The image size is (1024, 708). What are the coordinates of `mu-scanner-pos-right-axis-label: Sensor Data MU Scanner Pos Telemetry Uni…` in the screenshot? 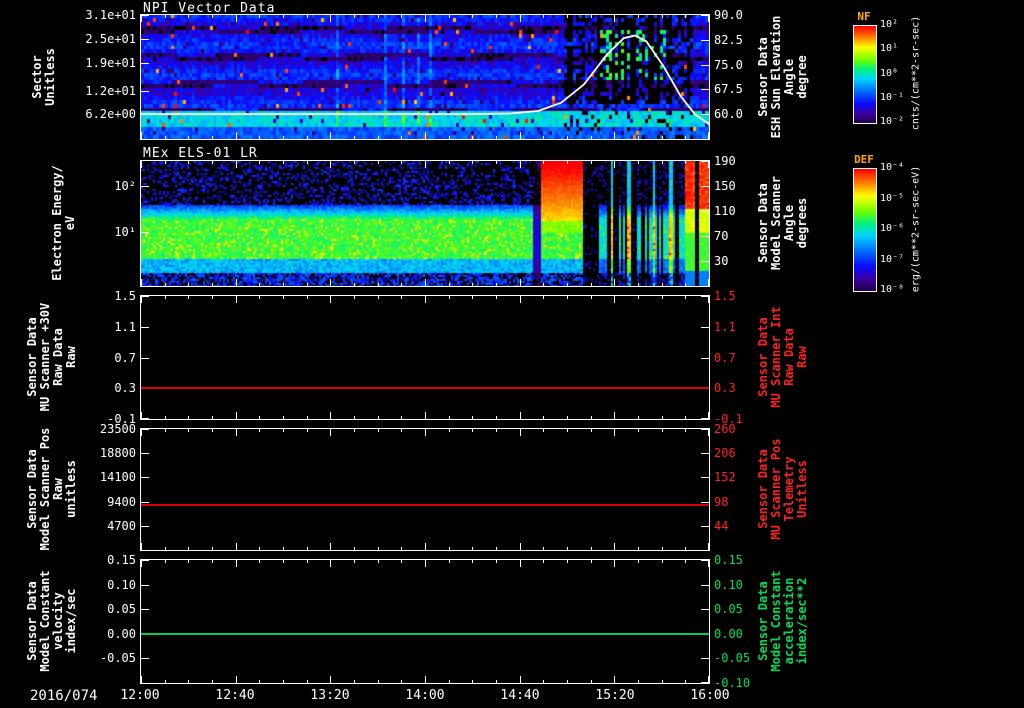 It's located at (782, 489).